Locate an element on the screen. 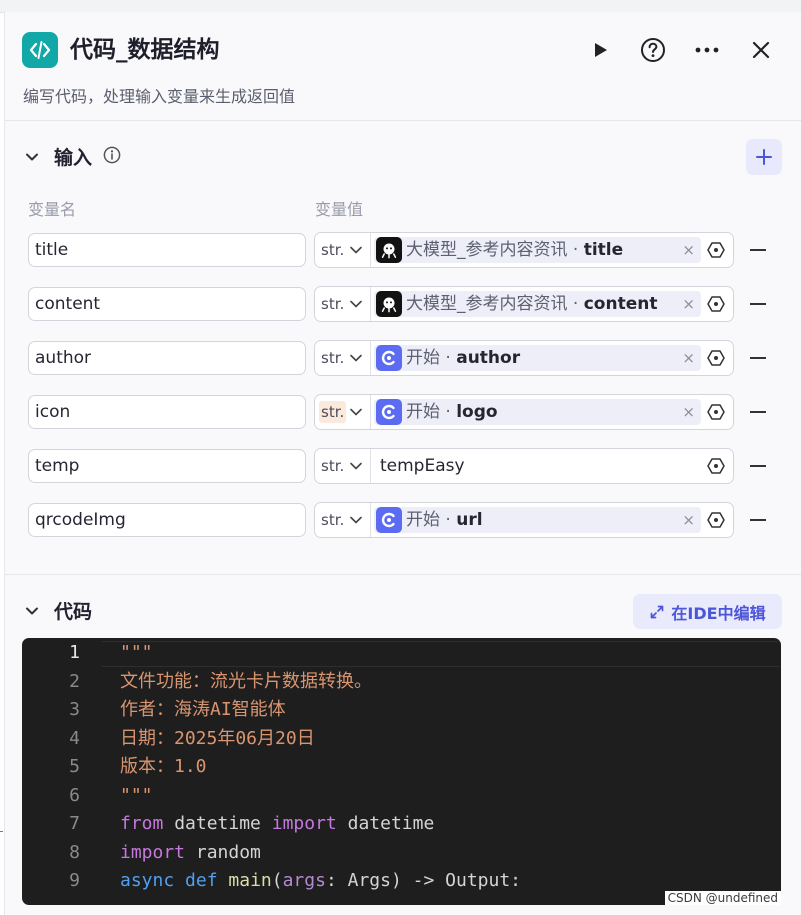 This screenshot has height=915, width=801. variable-name-input: content is located at coordinates (167, 304).